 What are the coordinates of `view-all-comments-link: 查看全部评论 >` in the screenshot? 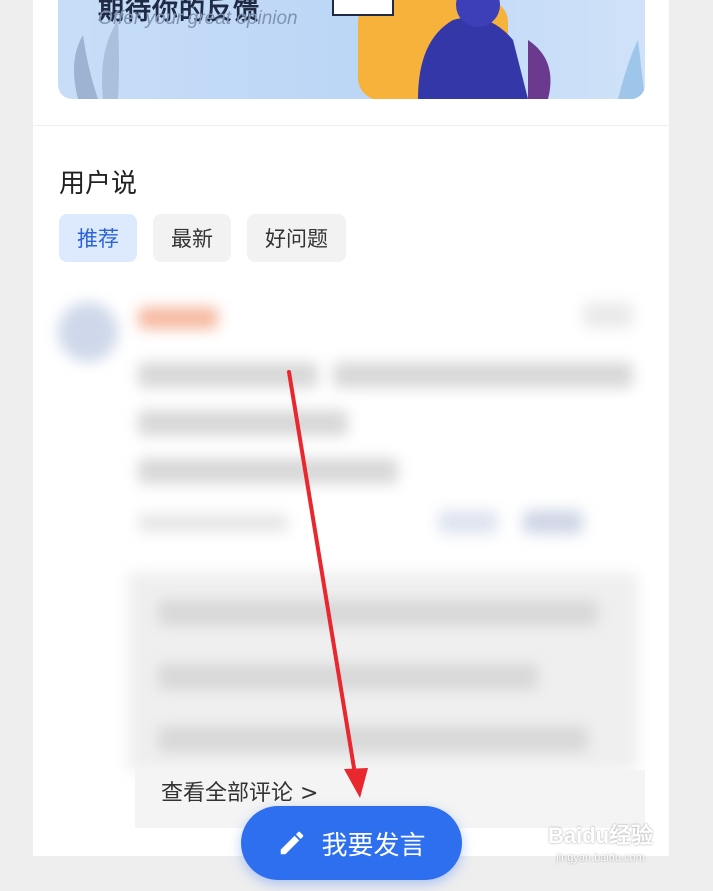 It's located at (239, 791).